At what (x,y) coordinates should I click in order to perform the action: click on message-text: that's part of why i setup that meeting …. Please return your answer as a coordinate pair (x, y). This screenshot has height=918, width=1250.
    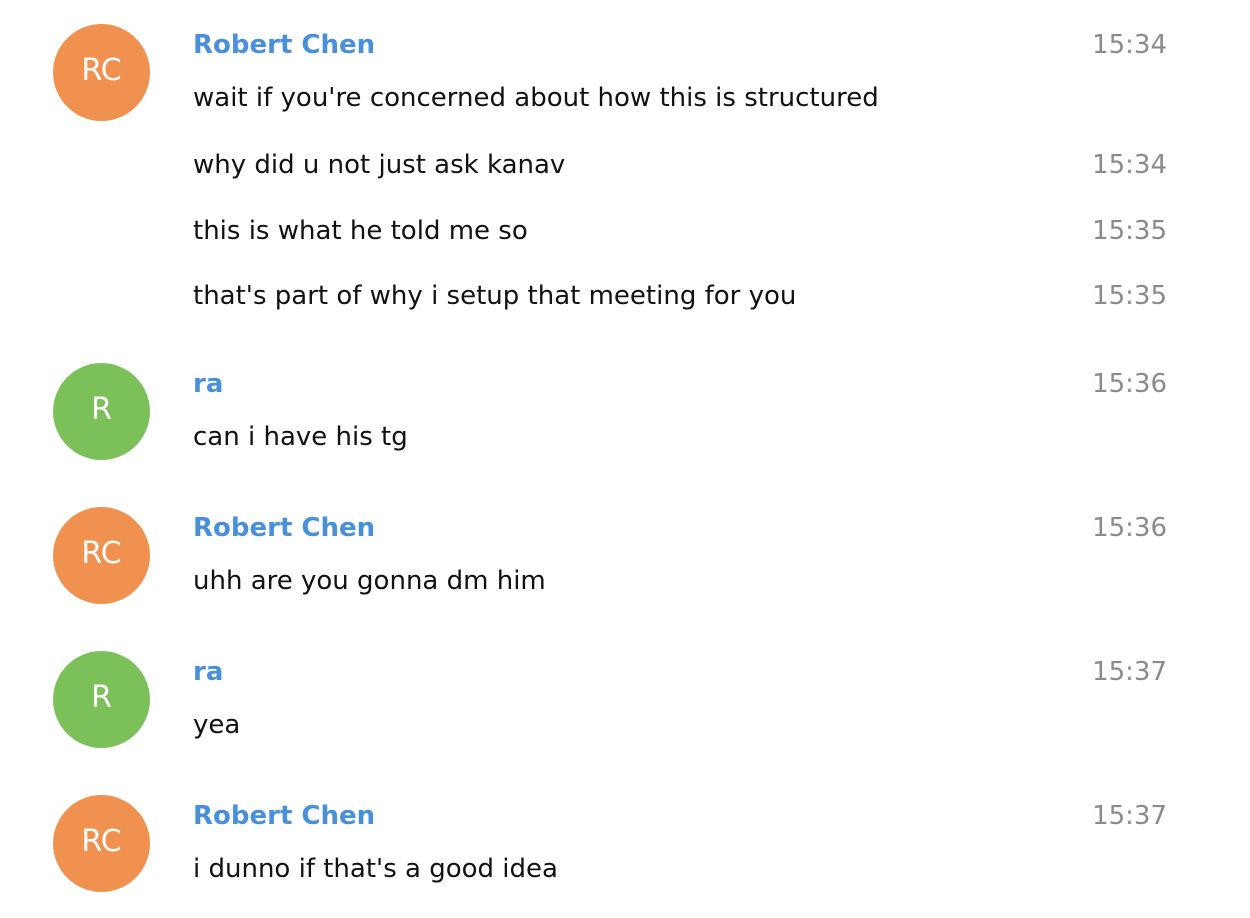
    Looking at the image, I should click on (494, 296).